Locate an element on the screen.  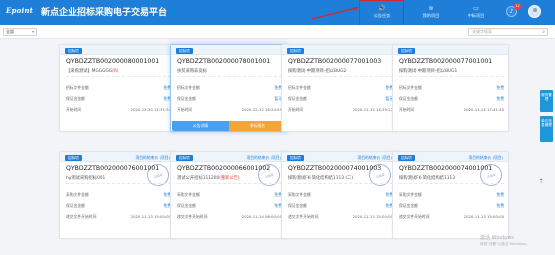
project-name: 测试公开招标111200(重新公告) is located at coordinates (208, 178).